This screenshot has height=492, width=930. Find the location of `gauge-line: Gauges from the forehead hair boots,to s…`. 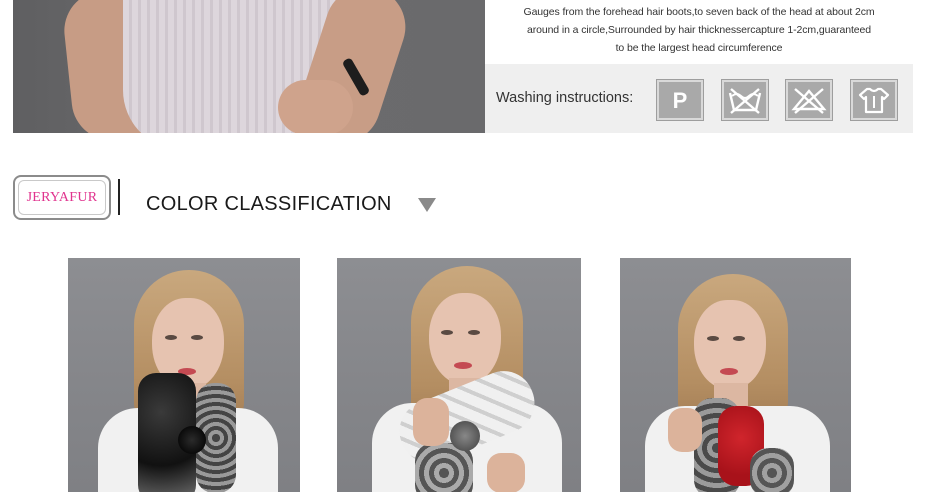

gauge-line: Gauges from the forehead hair boots,to s… is located at coordinates (699, 12).